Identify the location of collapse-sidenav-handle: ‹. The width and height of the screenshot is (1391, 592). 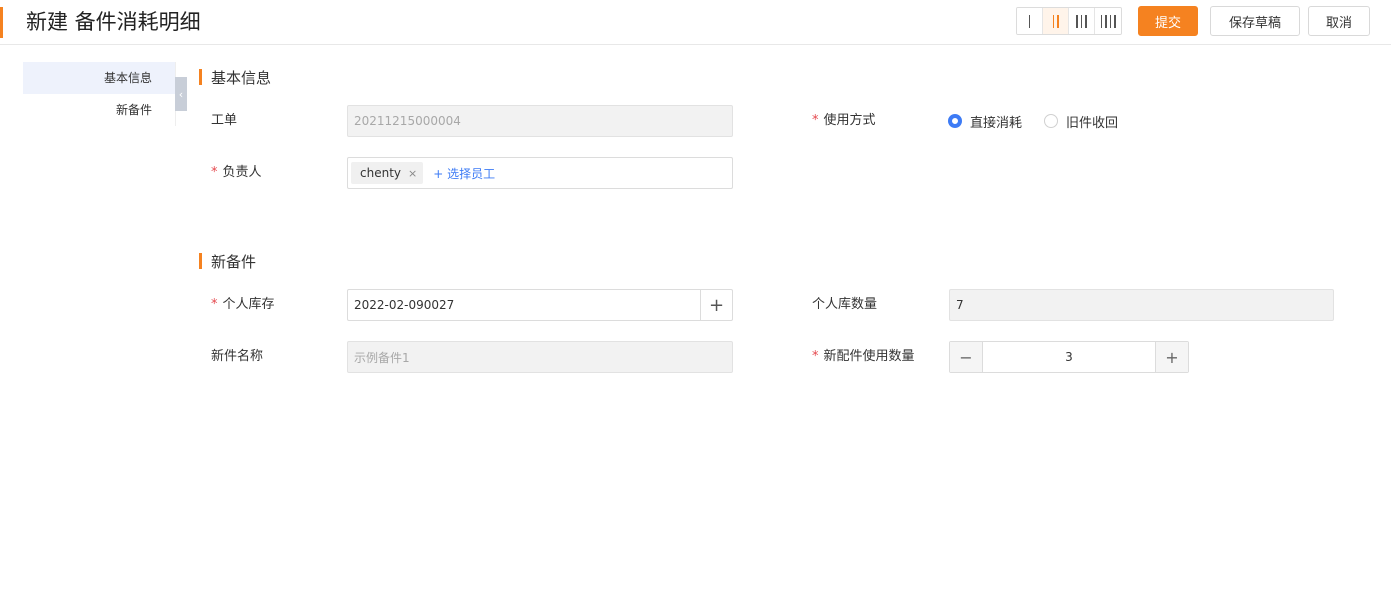
(181, 94).